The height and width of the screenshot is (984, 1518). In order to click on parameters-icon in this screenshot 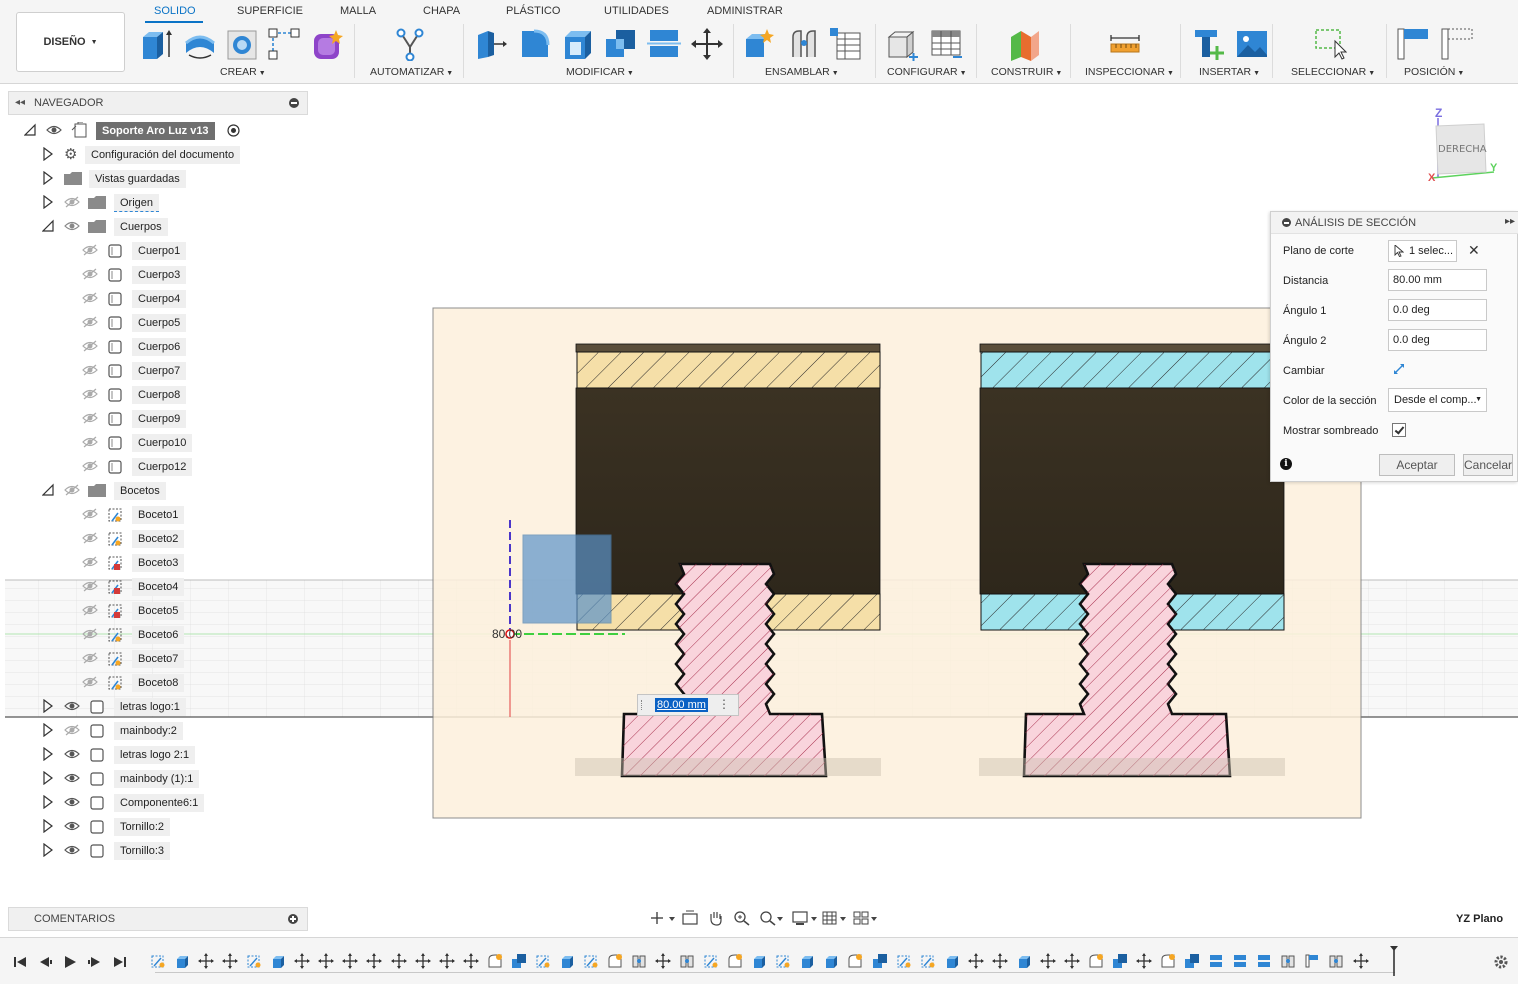, I will do `click(902, 44)`.